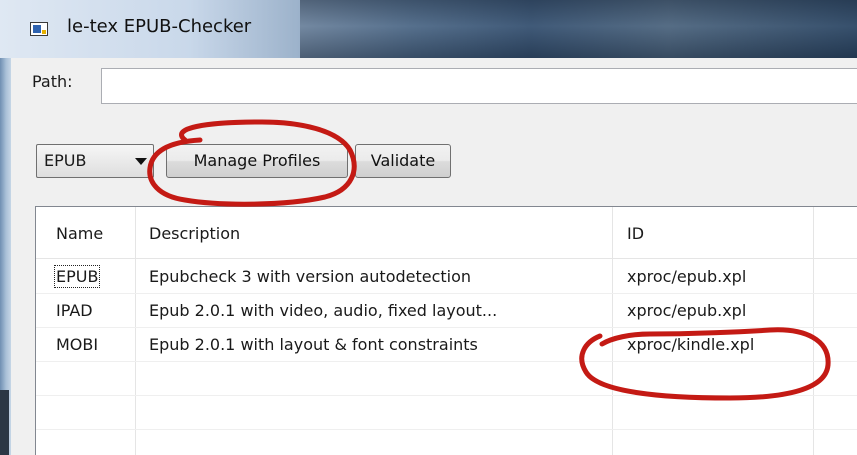  I want to click on row-id-cell: xproc/kindle.xpl, so click(691, 344).